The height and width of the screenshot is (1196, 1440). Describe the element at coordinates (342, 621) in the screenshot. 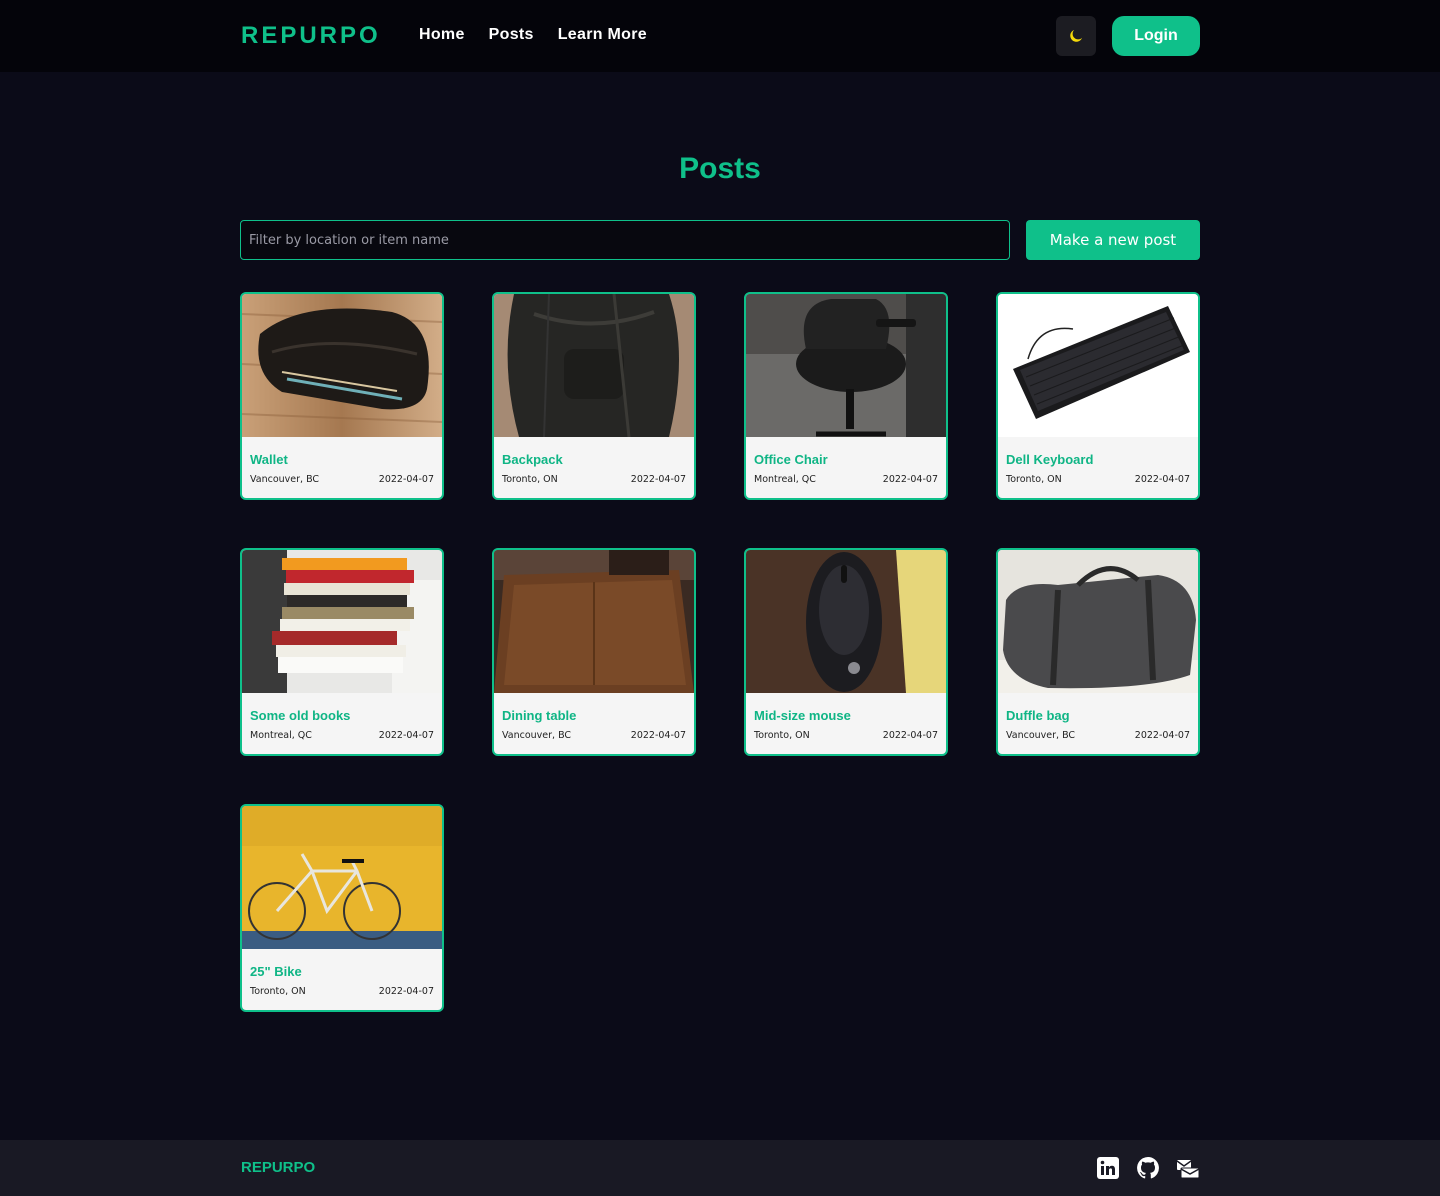

I see `post-image-books` at that location.